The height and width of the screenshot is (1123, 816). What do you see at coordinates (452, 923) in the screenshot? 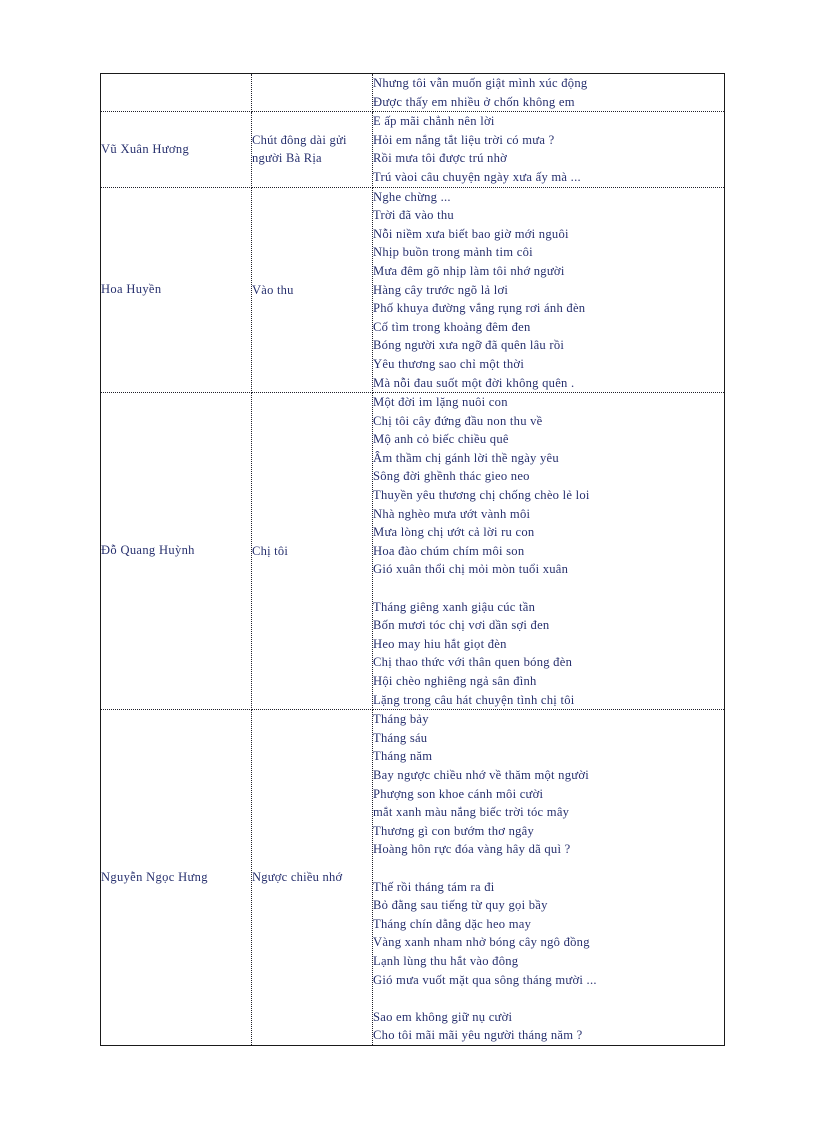
I see `poem-line: Tháng chín dằng dặc heo may` at bounding box center [452, 923].